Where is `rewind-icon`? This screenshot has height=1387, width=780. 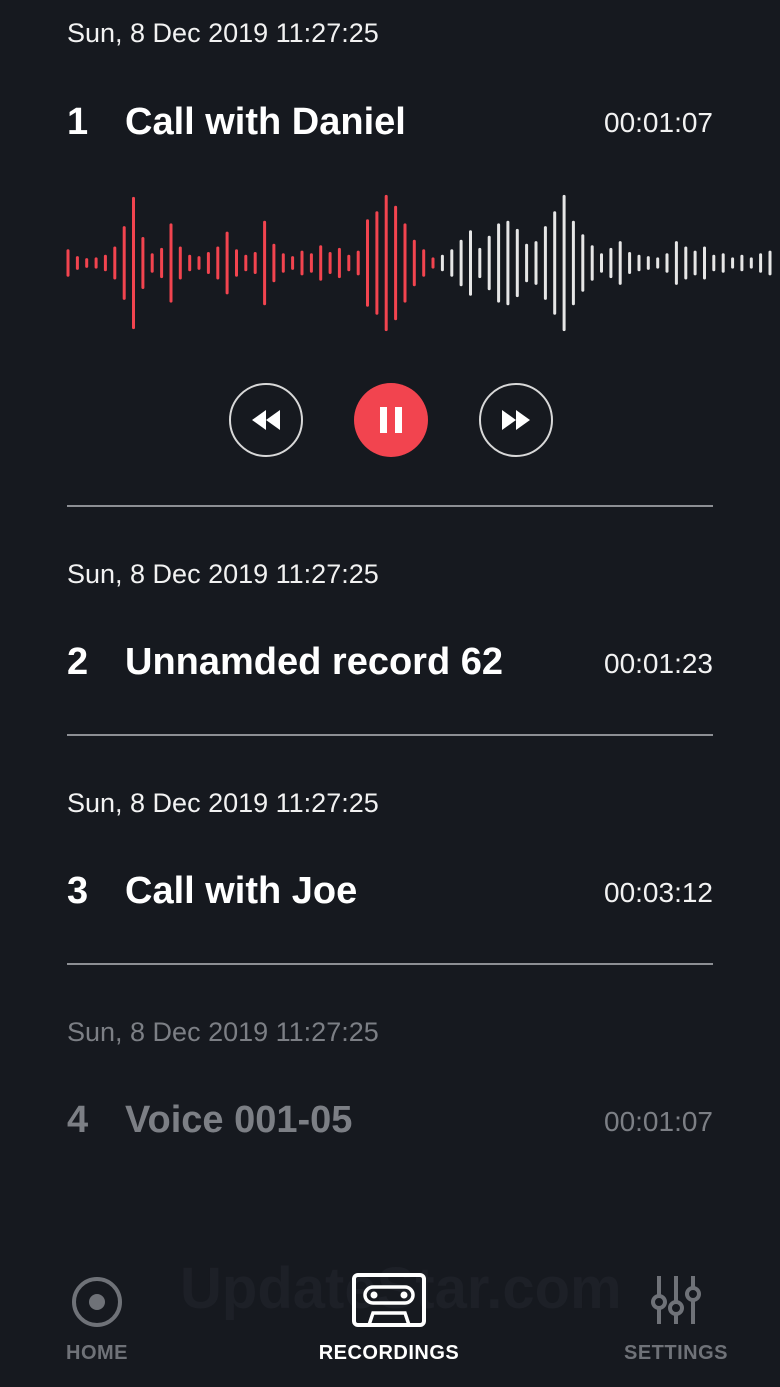
rewind-icon is located at coordinates (266, 420).